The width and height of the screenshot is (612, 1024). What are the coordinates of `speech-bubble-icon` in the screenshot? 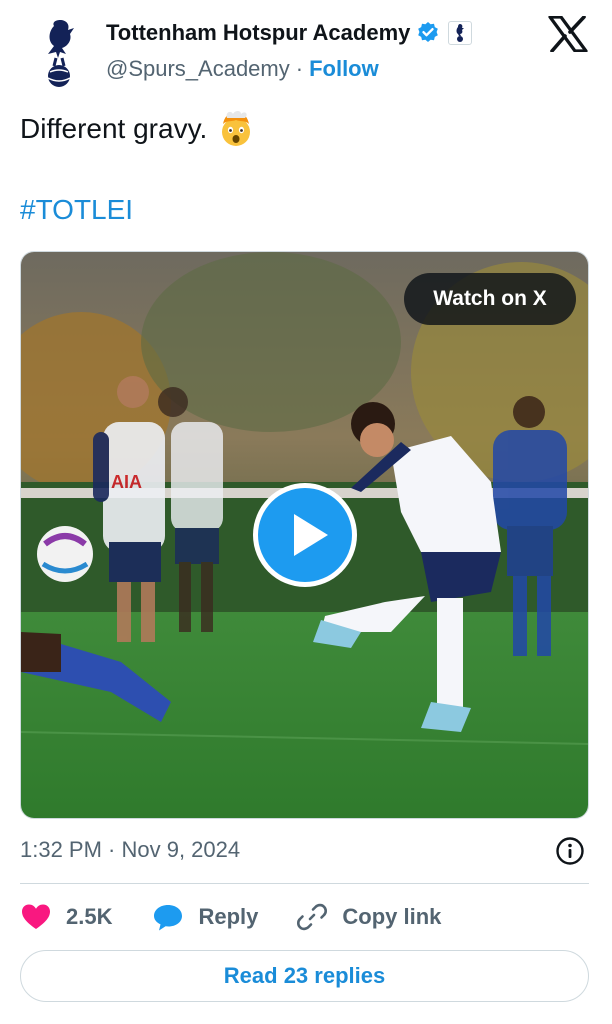 It's located at (168, 918).